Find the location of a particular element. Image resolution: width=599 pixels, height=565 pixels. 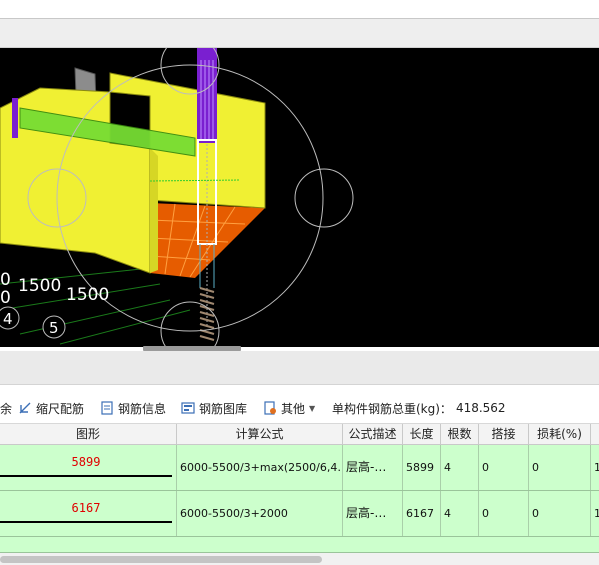

scale-rebar-button: 缩尺配筋 is located at coordinates (51, 408).